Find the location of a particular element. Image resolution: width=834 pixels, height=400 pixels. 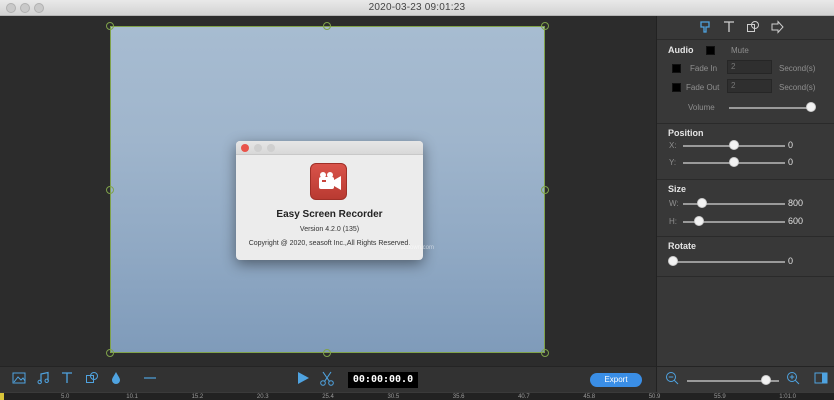

scissors-icon is located at coordinates (327, 380).